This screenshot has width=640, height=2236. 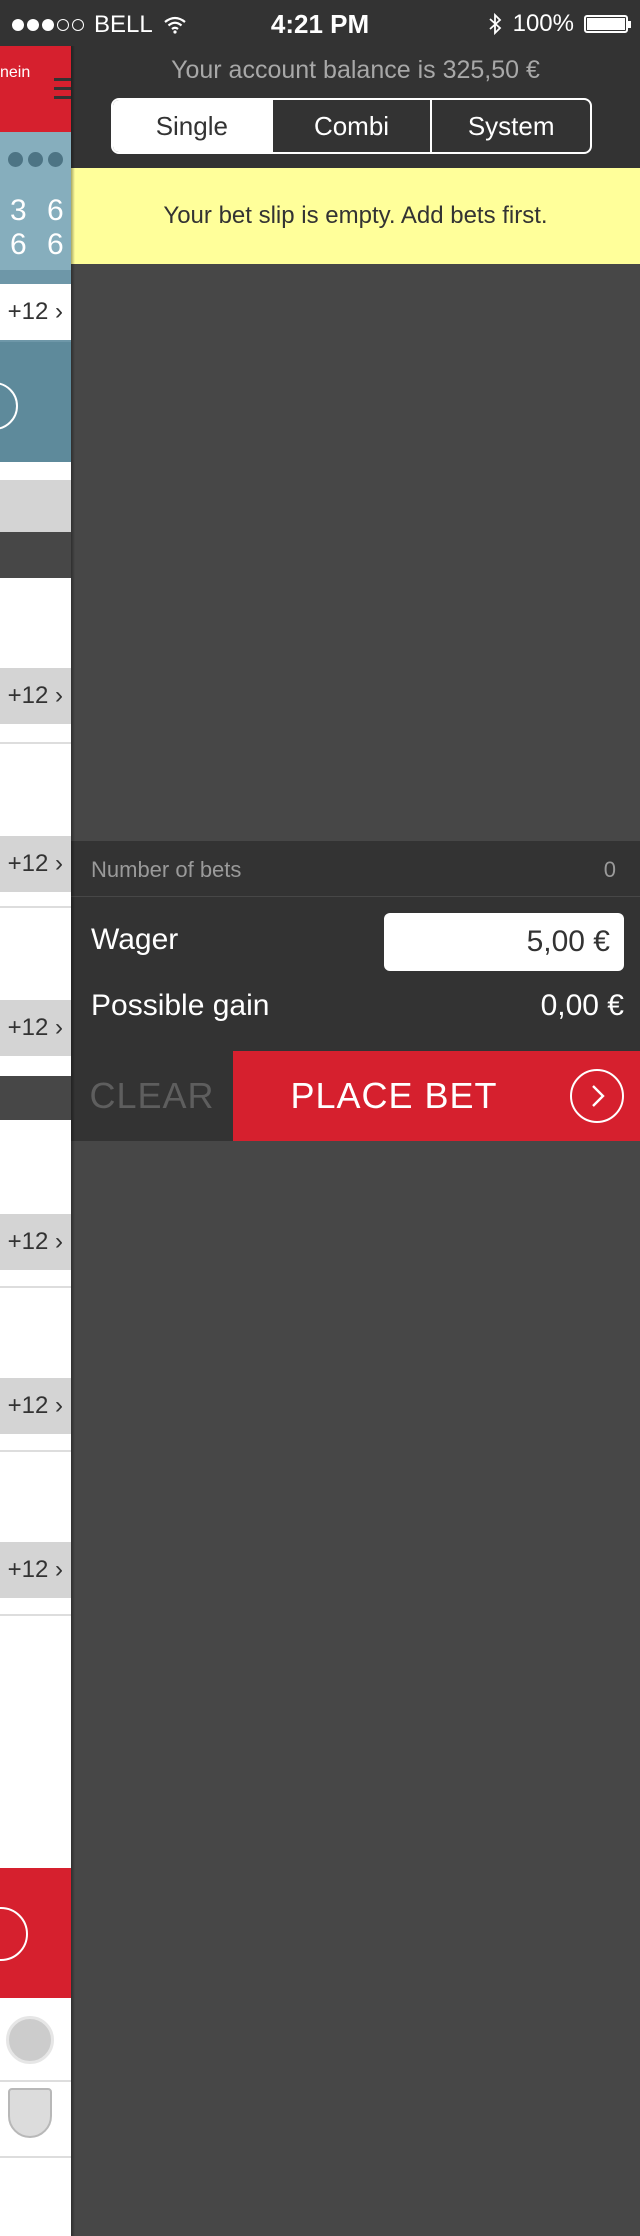 I want to click on bet-count-label: Number of bets, so click(x=166, y=869).